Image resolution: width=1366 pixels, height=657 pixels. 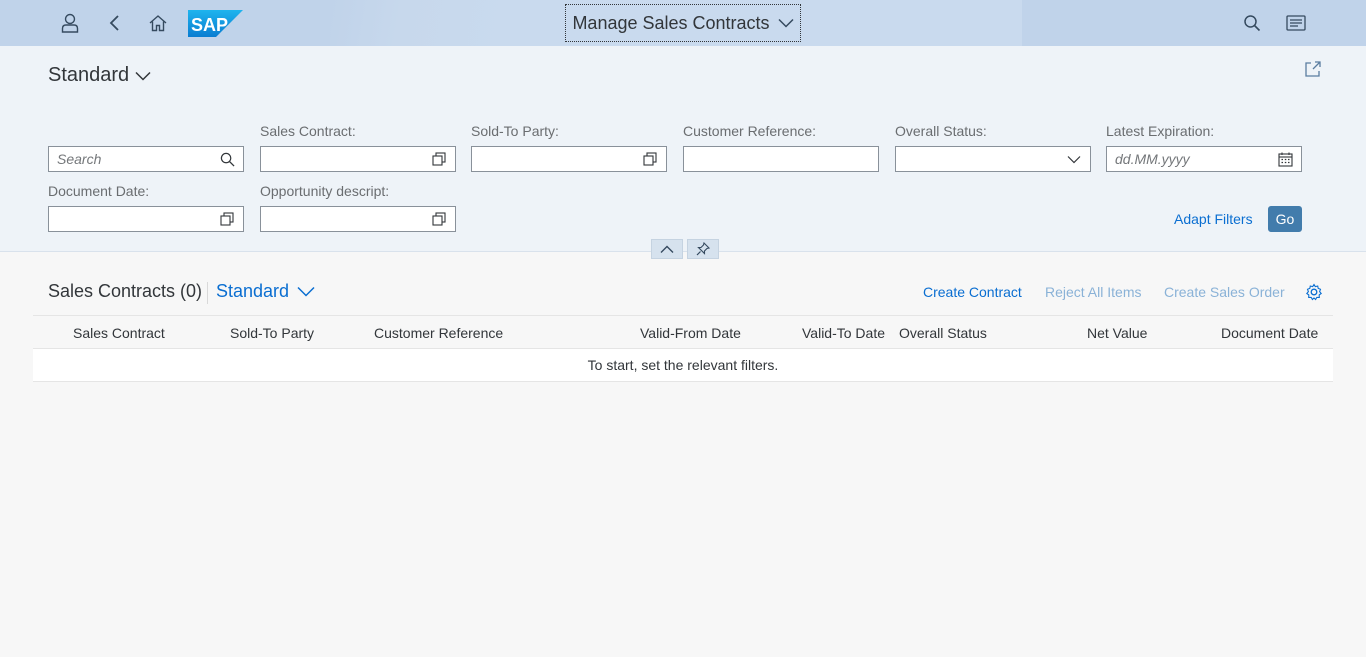 I want to click on table-title: Sales Contracts (0), so click(x=125, y=291).